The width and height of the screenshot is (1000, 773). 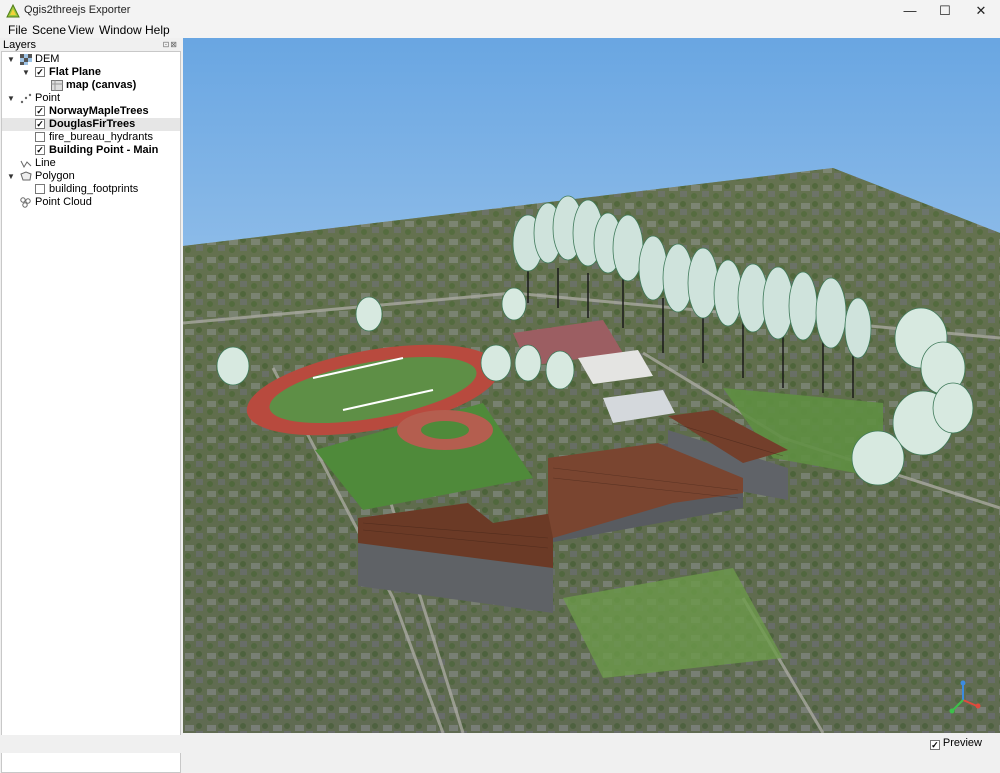 What do you see at coordinates (40, 189) in the screenshot?
I see `footprints-checkbox` at bounding box center [40, 189].